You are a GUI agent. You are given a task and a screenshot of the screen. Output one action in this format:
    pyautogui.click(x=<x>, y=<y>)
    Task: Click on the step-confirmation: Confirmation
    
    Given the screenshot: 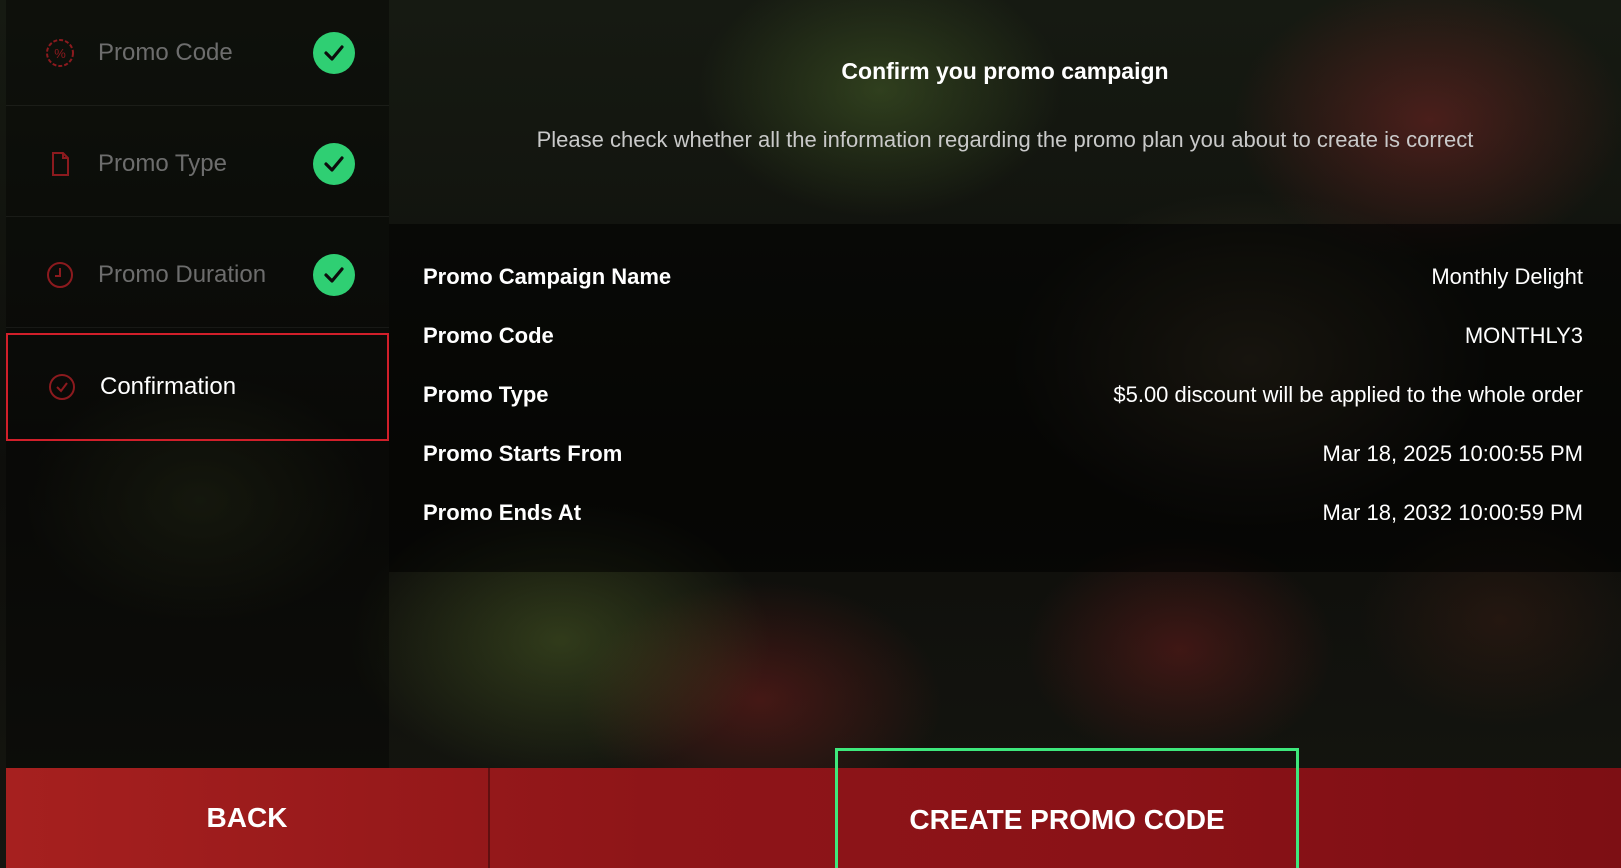 What is the action you would take?
    pyautogui.click(x=197, y=387)
    